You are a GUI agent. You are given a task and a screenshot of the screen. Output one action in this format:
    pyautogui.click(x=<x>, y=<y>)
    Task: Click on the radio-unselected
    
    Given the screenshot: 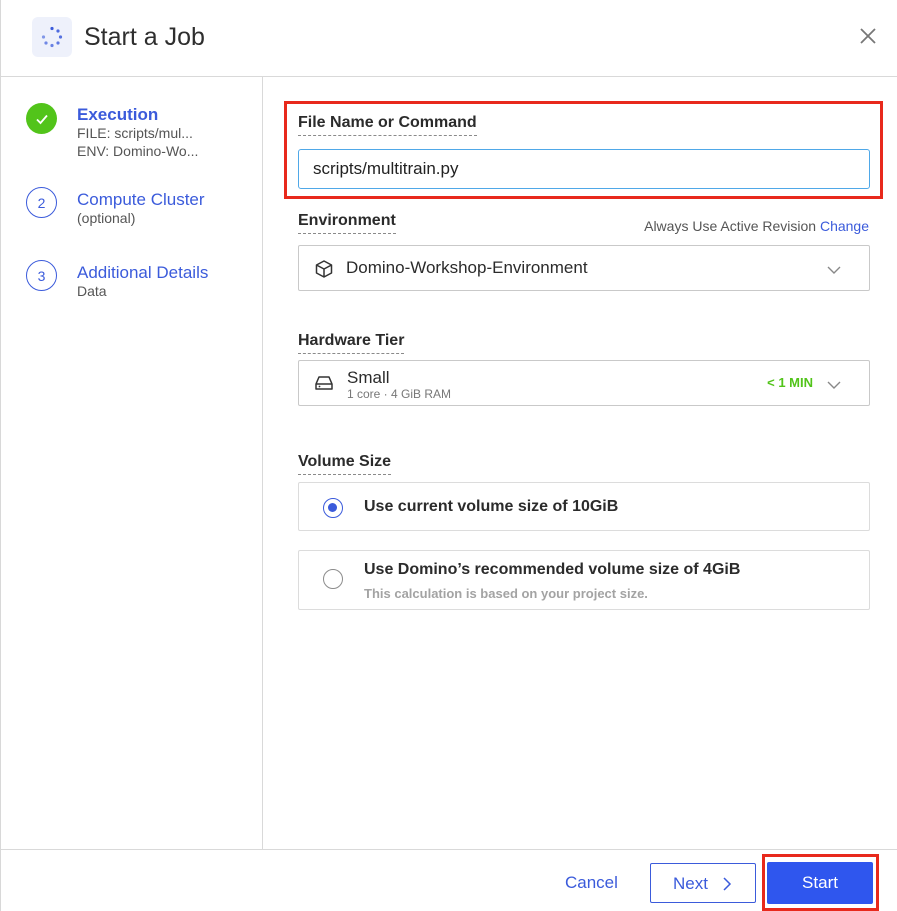 What is the action you would take?
    pyautogui.click(x=333, y=579)
    